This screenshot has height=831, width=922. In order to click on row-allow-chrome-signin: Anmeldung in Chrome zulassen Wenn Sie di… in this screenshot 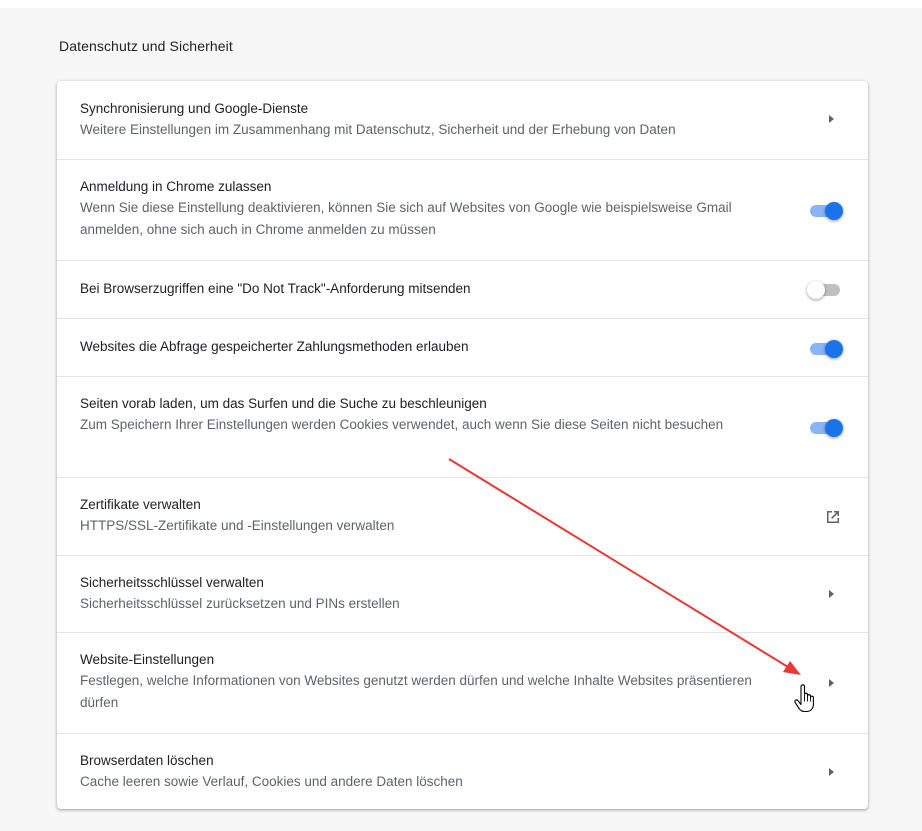, I will do `click(462, 209)`.